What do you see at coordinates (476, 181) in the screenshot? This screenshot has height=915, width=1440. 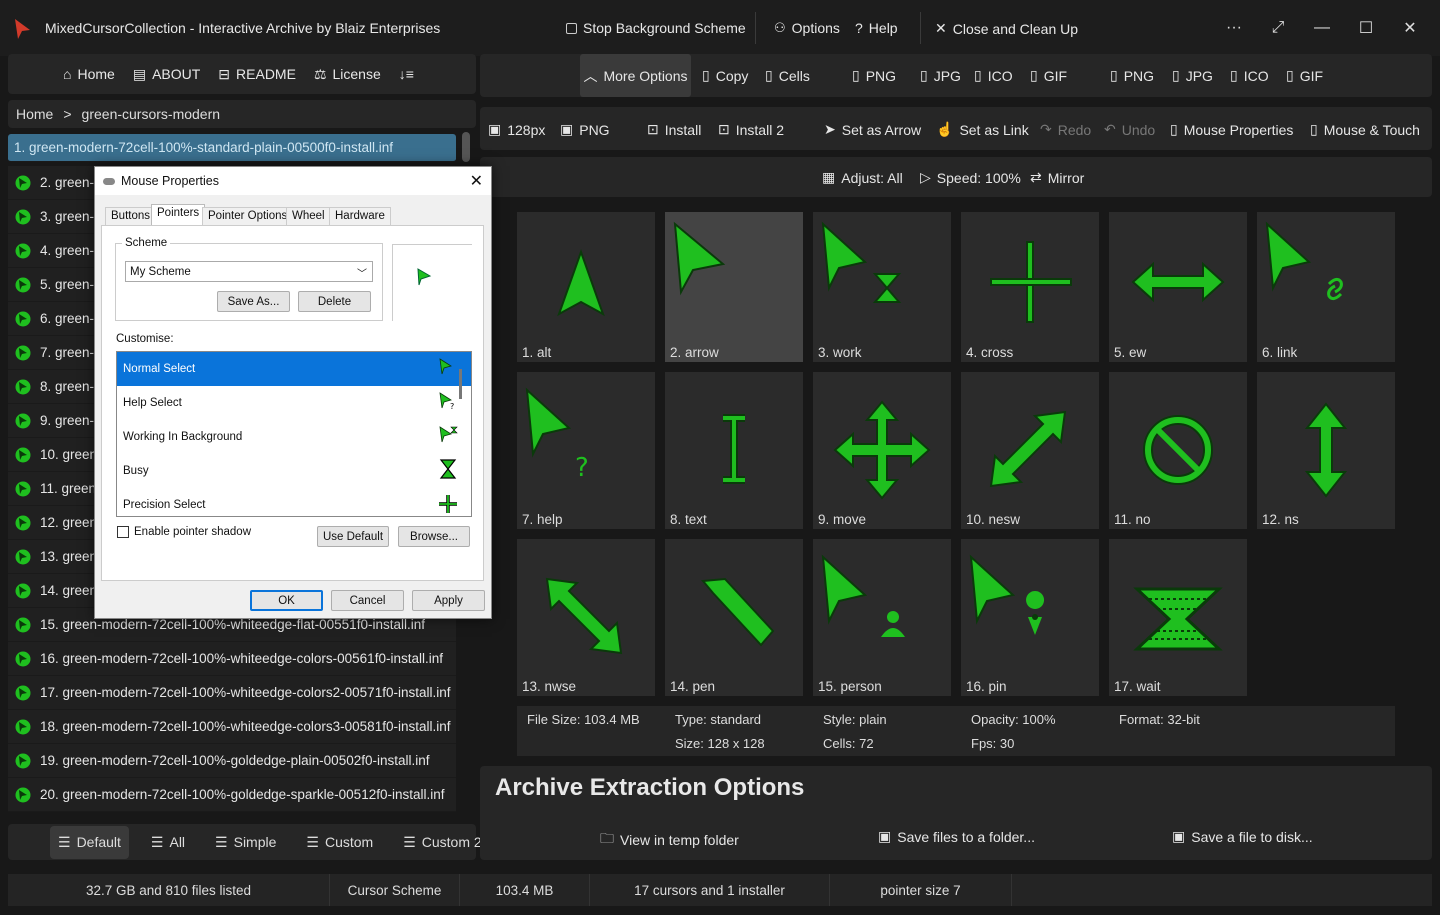 I see `dialog-close-icon: ✕` at bounding box center [476, 181].